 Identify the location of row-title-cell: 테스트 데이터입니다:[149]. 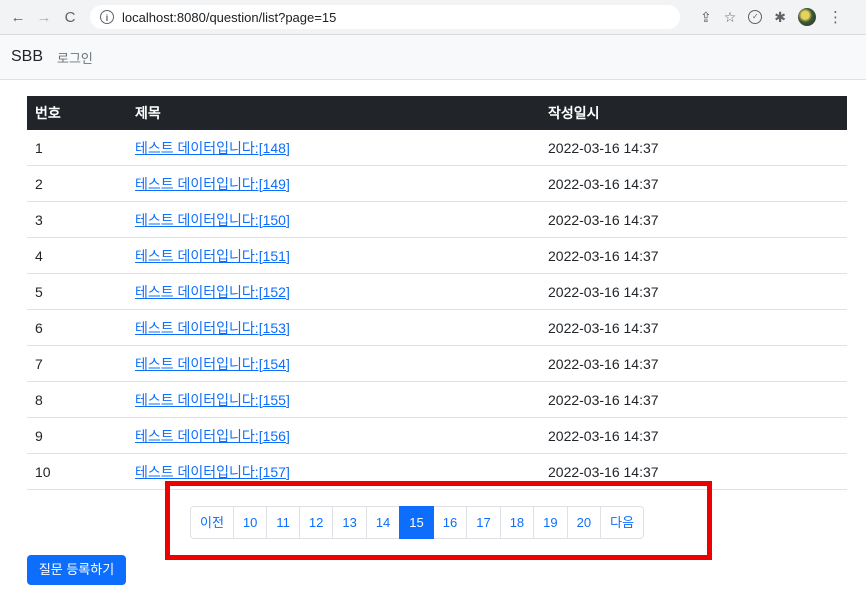
(333, 183).